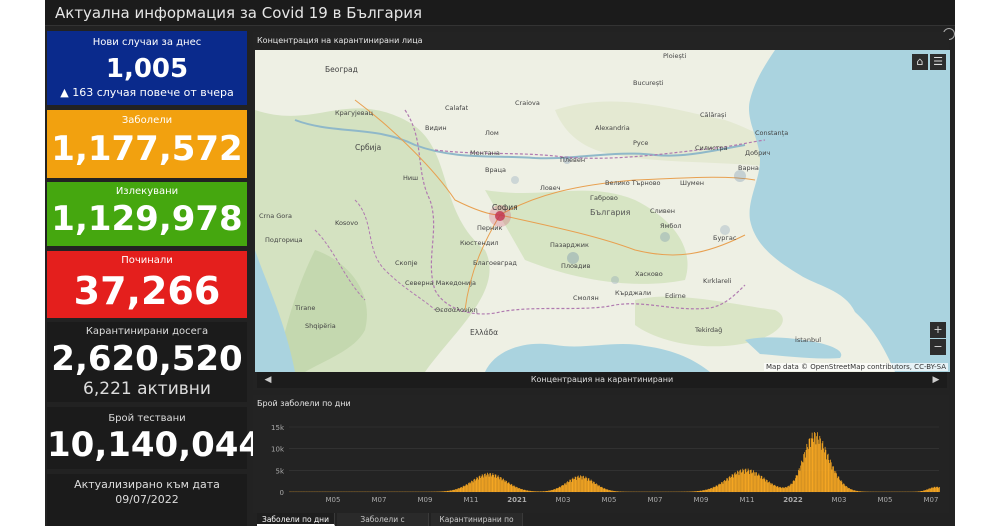  What do you see at coordinates (633, 293) in the screenshot?
I see `svg-text: Кърджали` at bounding box center [633, 293].